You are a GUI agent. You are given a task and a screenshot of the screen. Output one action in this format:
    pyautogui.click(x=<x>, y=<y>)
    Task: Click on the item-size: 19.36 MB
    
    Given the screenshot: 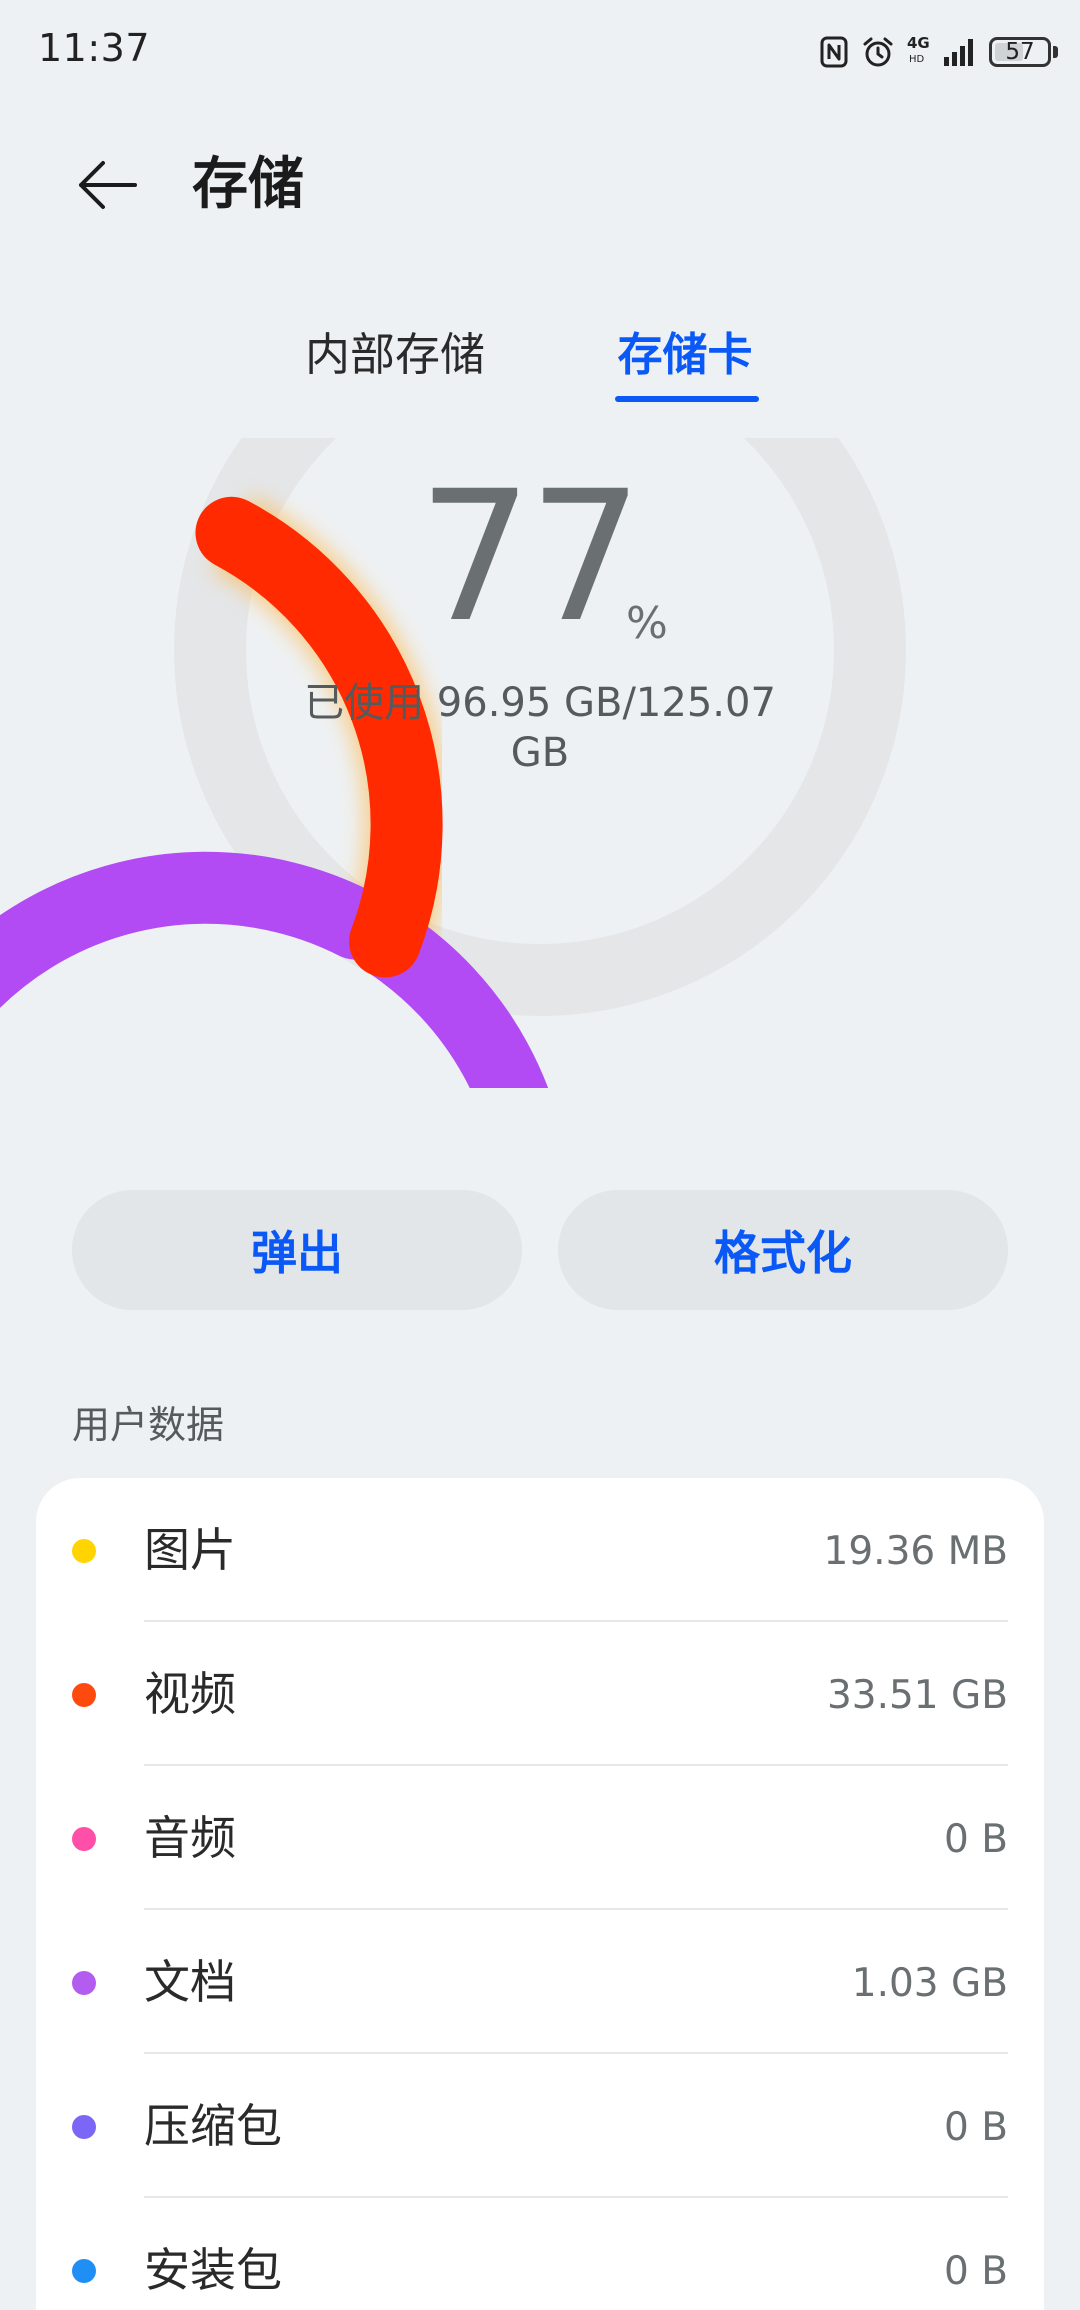 What is the action you would take?
    pyautogui.click(x=915, y=1551)
    